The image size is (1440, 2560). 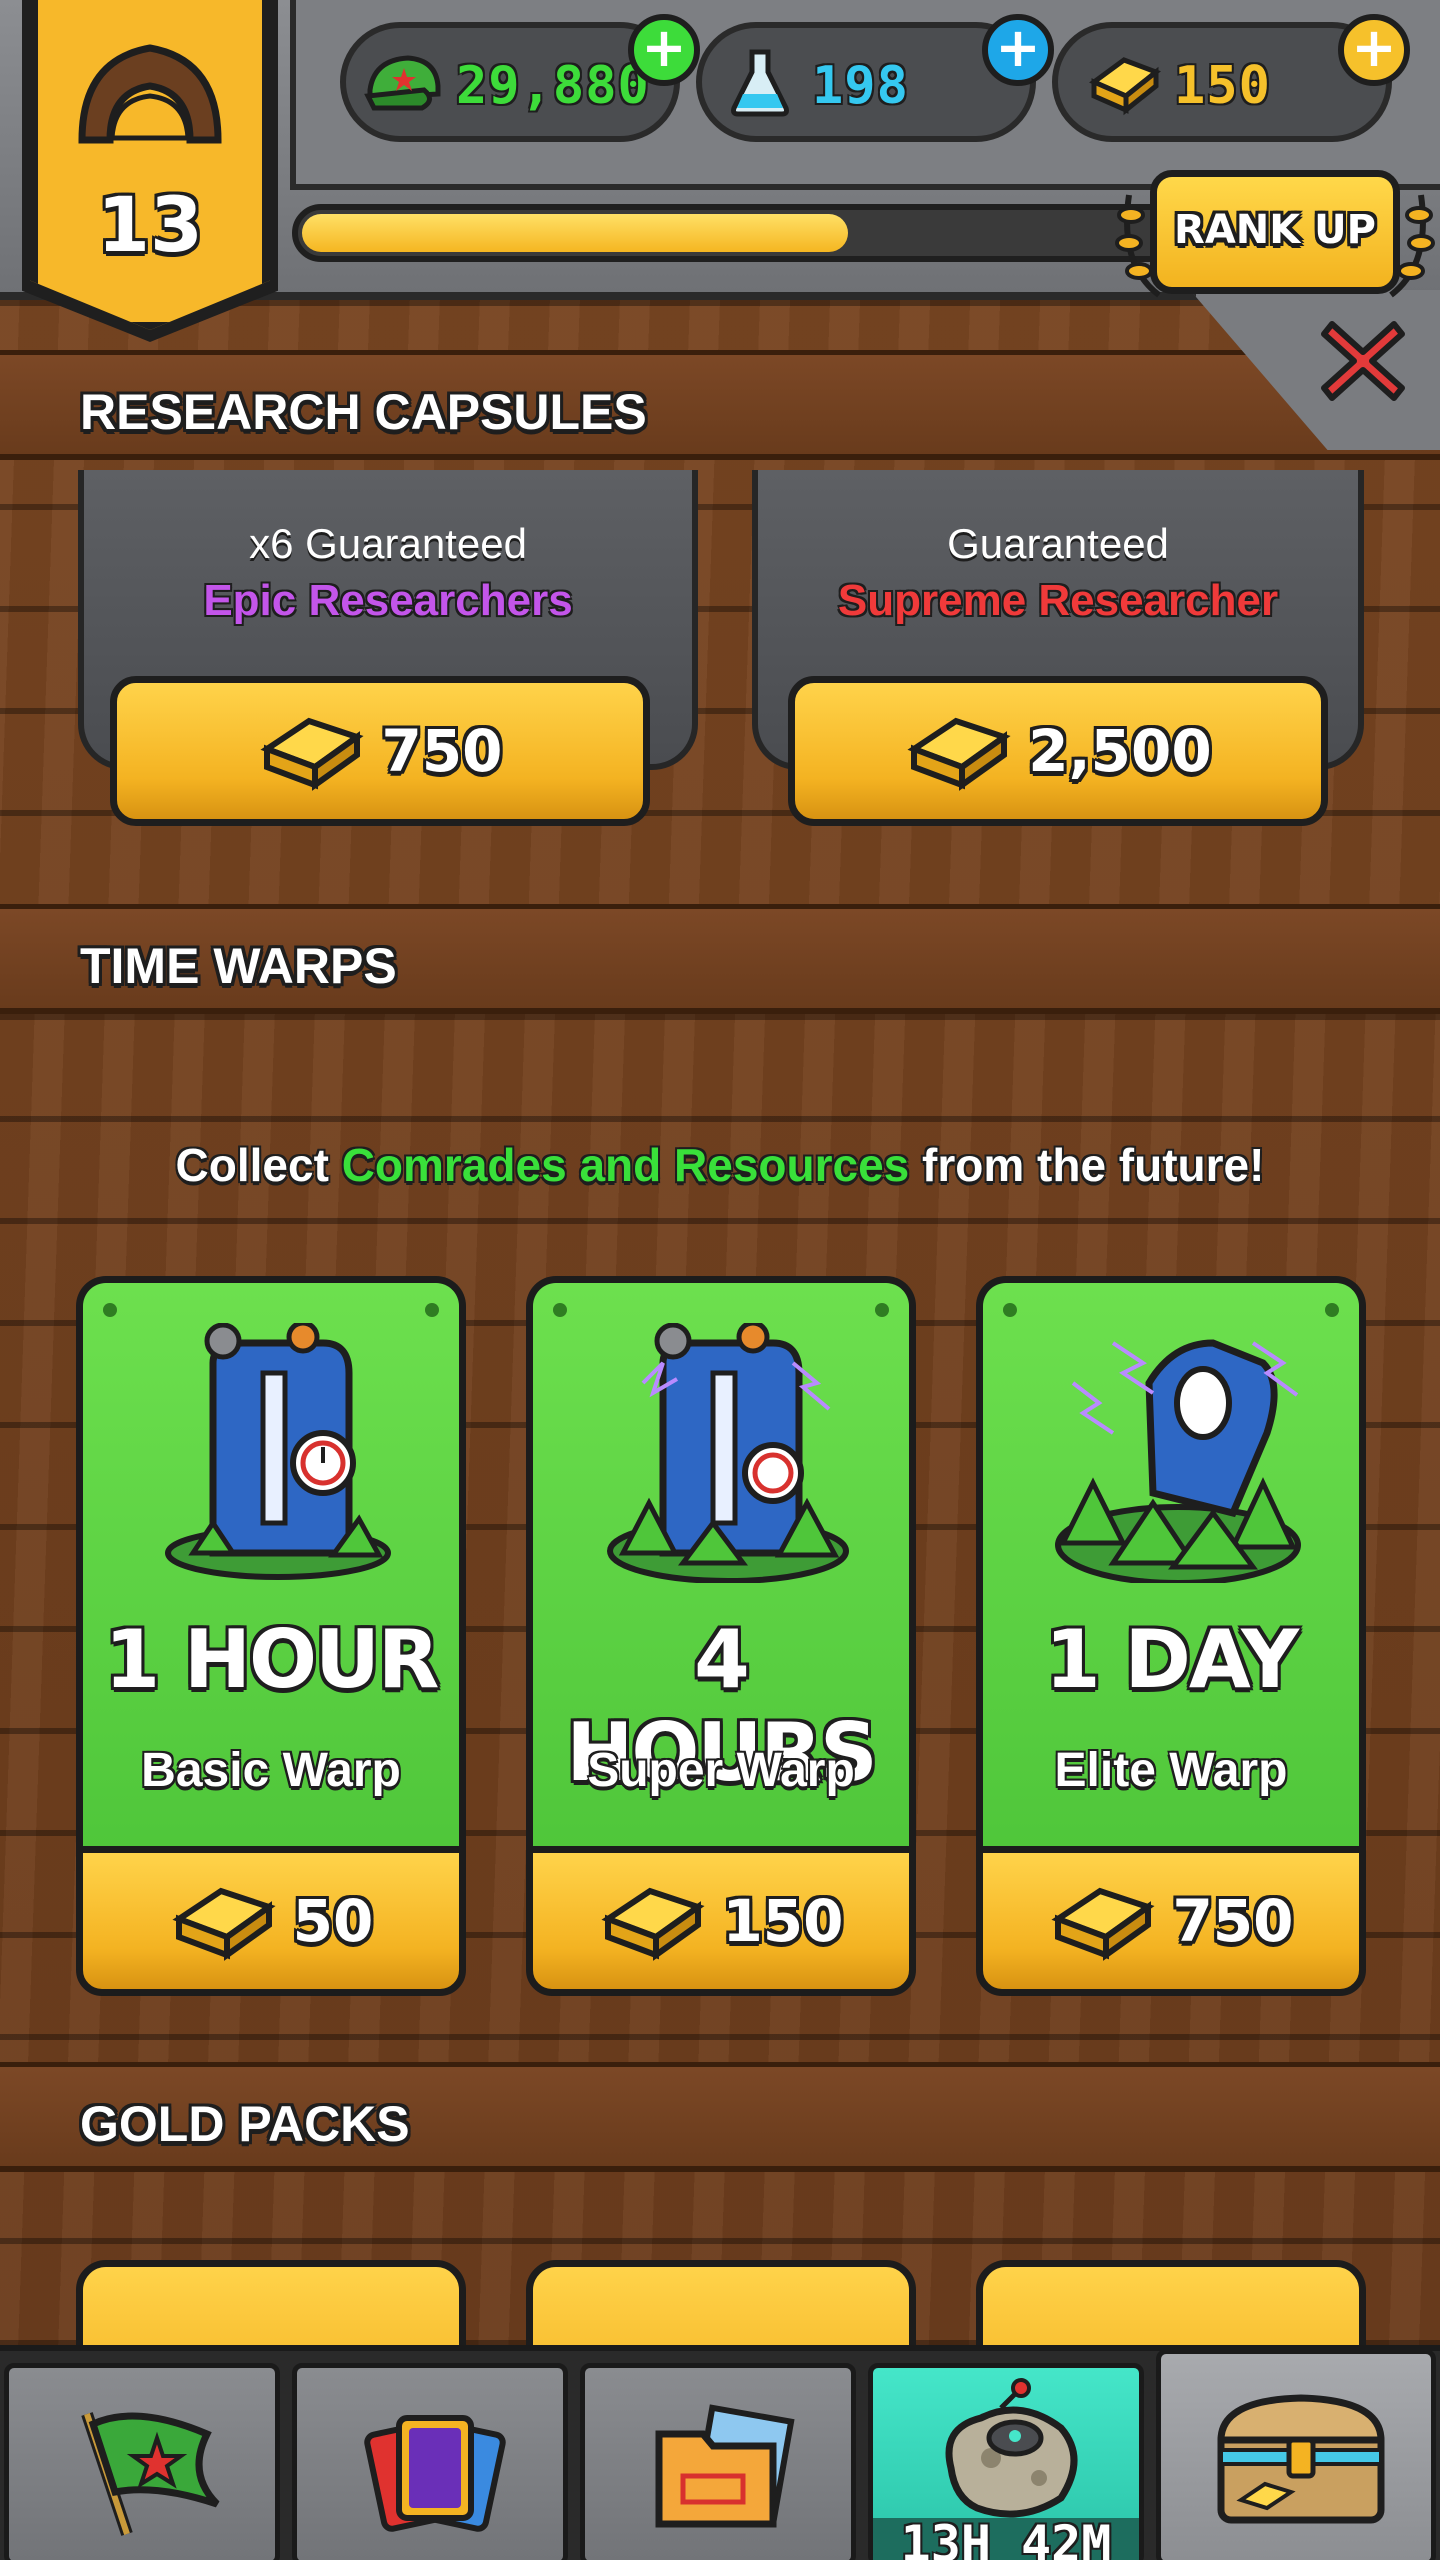 What do you see at coordinates (721, 1921) in the screenshot?
I see `buy-super-warp-button: 150` at bounding box center [721, 1921].